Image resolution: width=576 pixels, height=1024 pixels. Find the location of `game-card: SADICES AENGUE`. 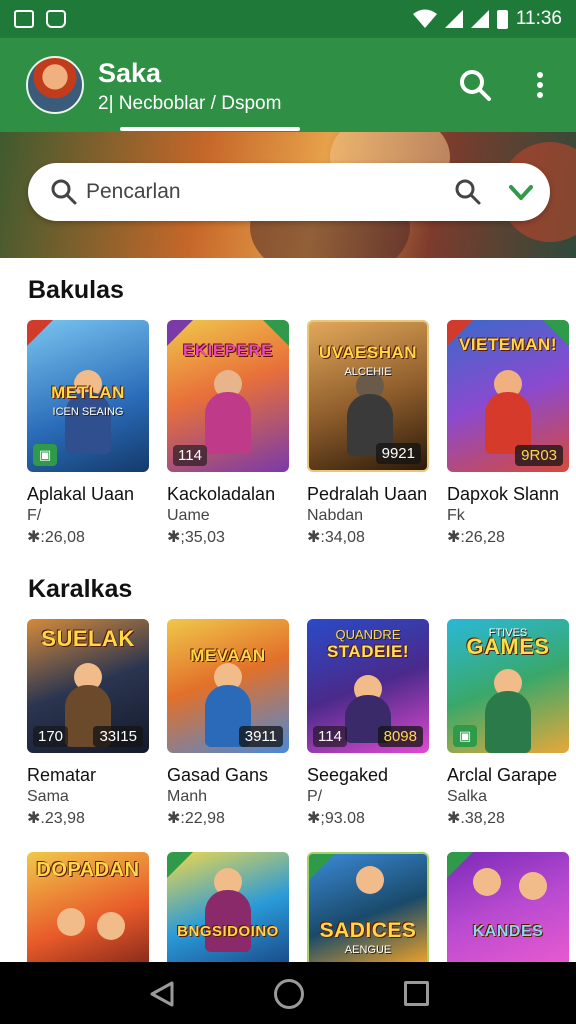

game-card: SADICES AENGUE is located at coordinates (368, 908).